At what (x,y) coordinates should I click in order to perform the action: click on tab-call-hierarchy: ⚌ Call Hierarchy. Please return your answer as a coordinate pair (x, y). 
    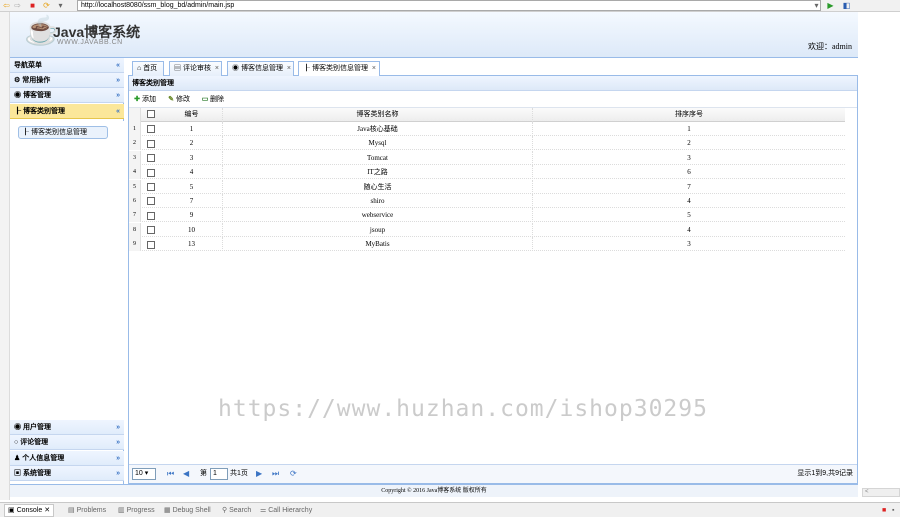
    Looking at the image, I should click on (286, 510).